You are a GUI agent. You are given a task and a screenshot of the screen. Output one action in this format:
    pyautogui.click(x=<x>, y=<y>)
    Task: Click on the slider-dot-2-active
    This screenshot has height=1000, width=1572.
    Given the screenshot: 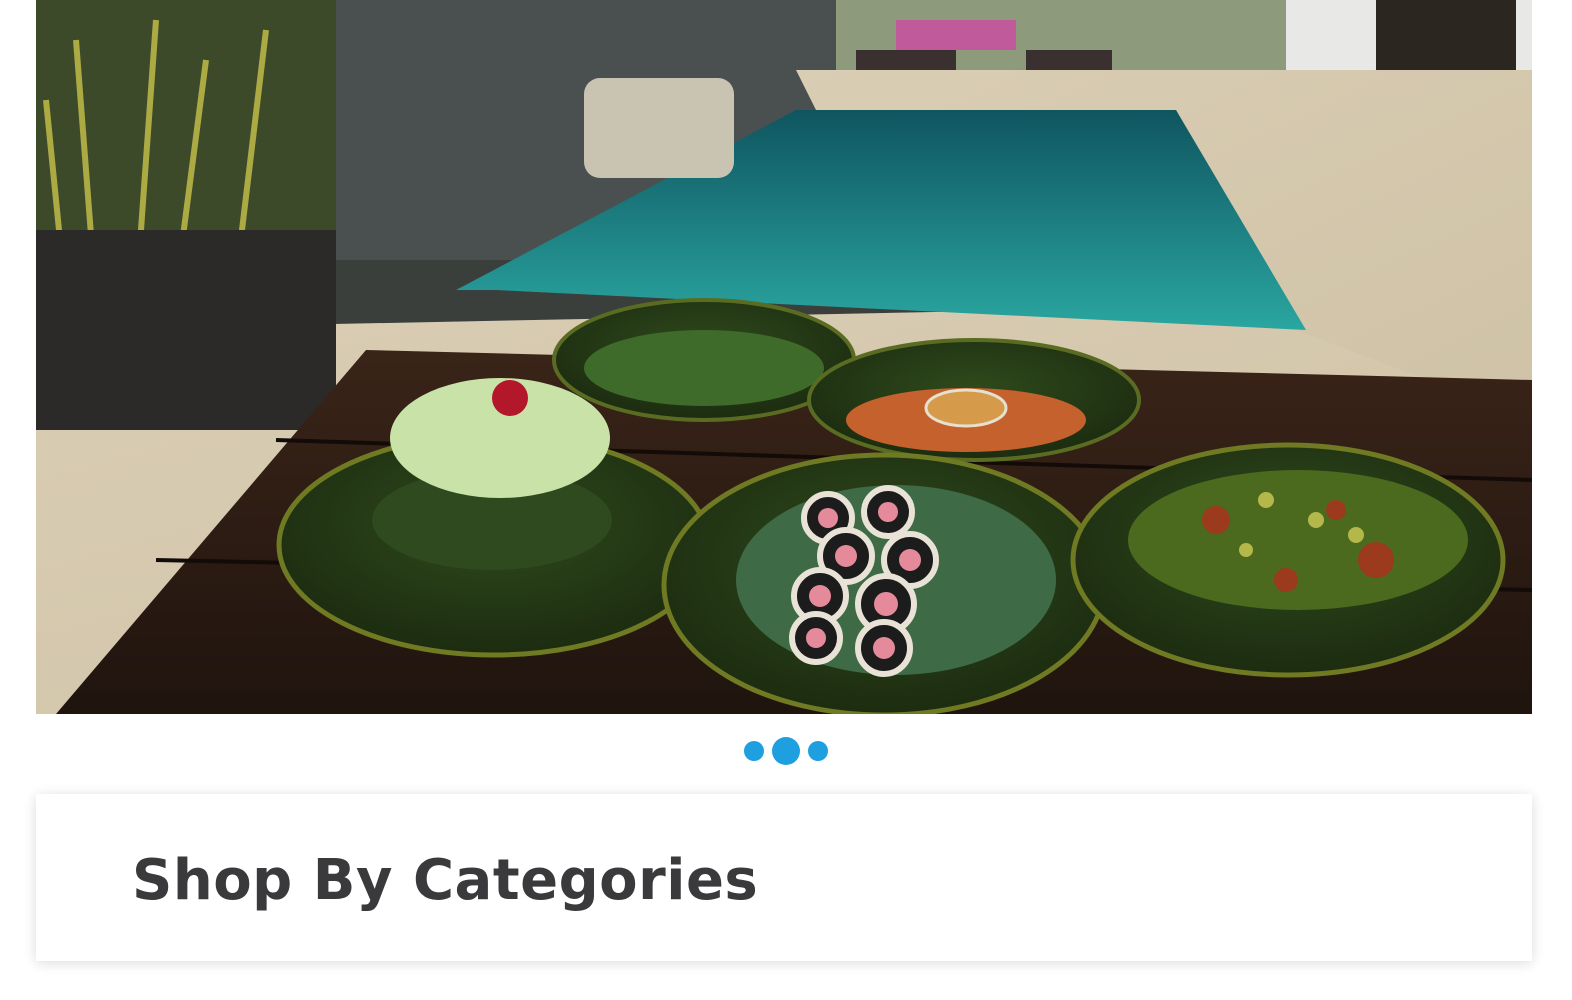 What is the action you would take?
    pyautogui.click(x=786, y=751)
    